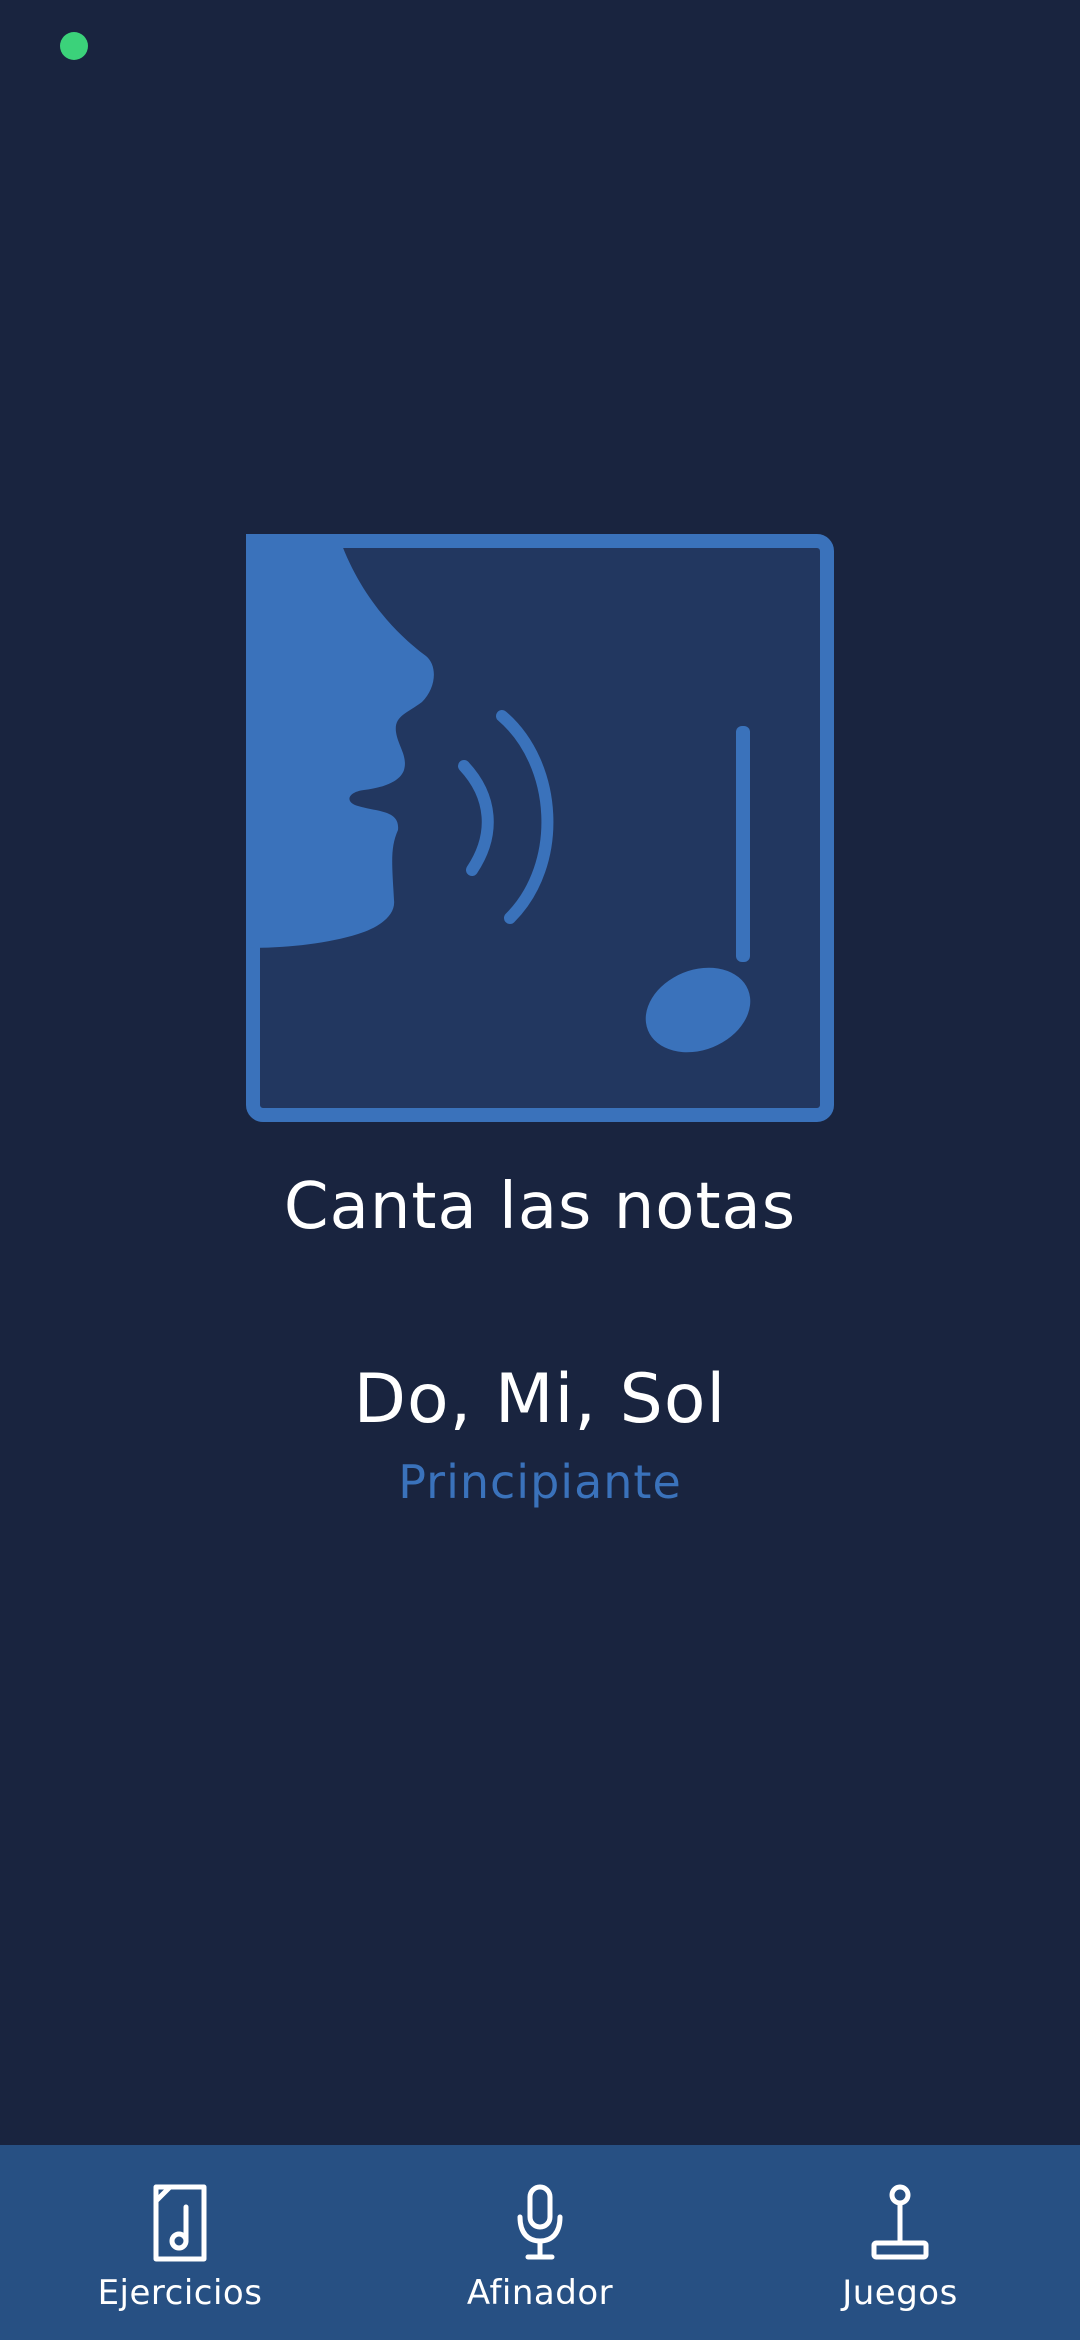 This screenshot has width=1080, height=2340. Describe the element at coordinates (180, 2293) in the screenshot. I see `nav-label: Ejercicios` at that location.